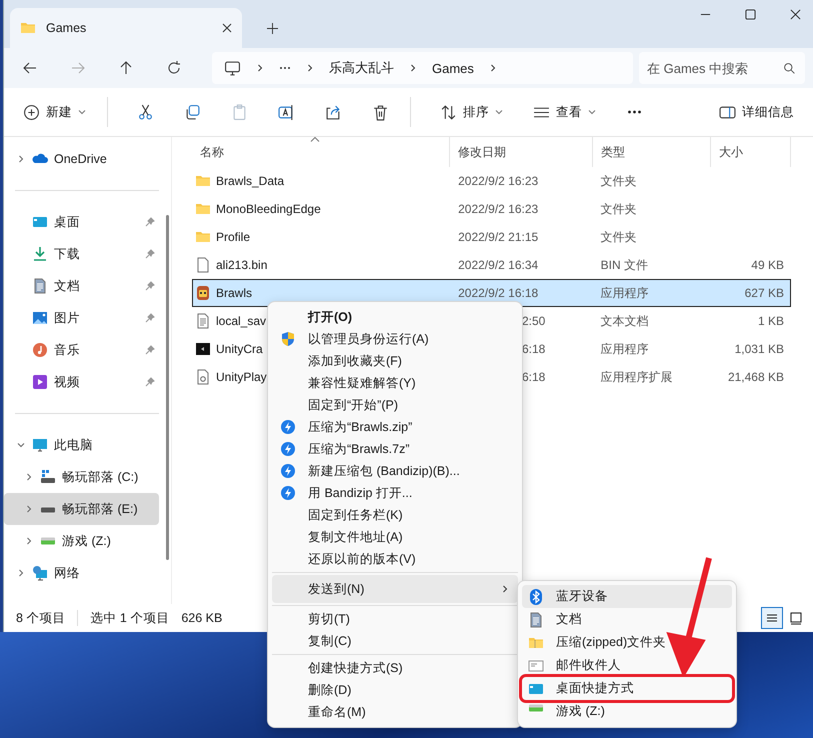  Describe the element at coordinates (624, 321) in the screenshot. I see `type-text: 文本文档` at that location.